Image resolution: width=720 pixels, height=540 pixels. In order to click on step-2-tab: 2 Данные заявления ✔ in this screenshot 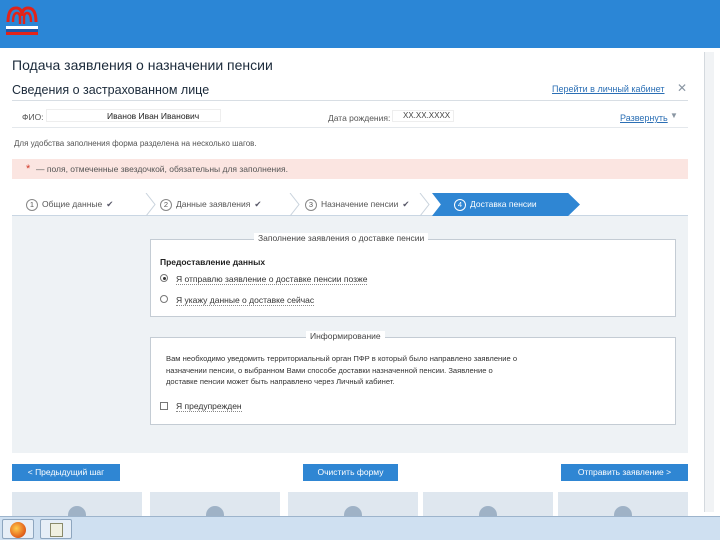, I will do `click(210, 204)`.